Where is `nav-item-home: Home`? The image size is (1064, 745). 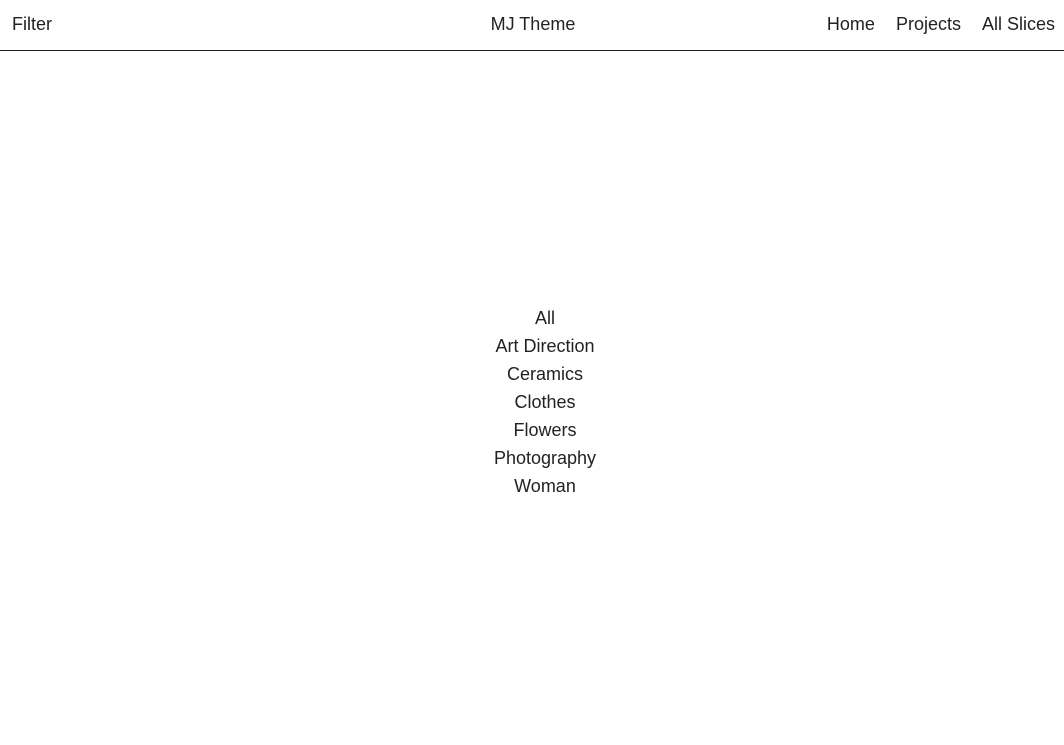 nav-item-home: Home is located at coordinates (851, 24).